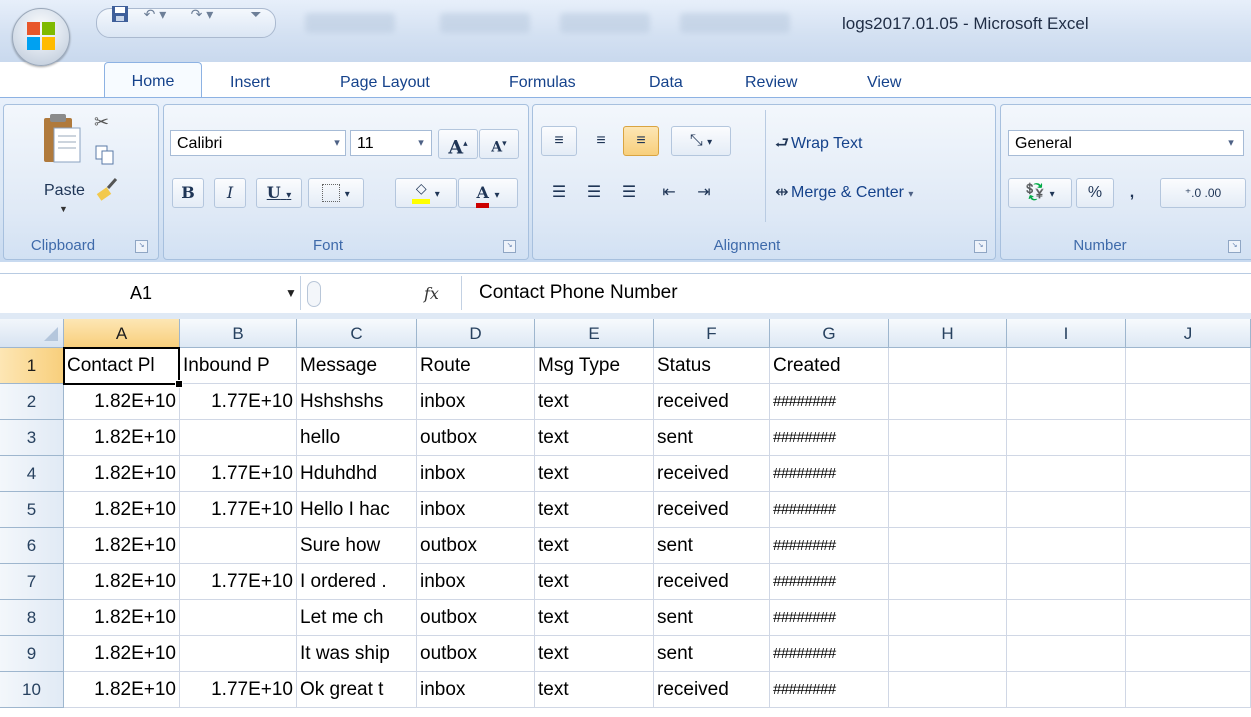 This screenshot has width=1251, height=717. Describe the element at coordinates (238, 366) in the screenshot. I see `cell-b1: Inbound P` at that location.